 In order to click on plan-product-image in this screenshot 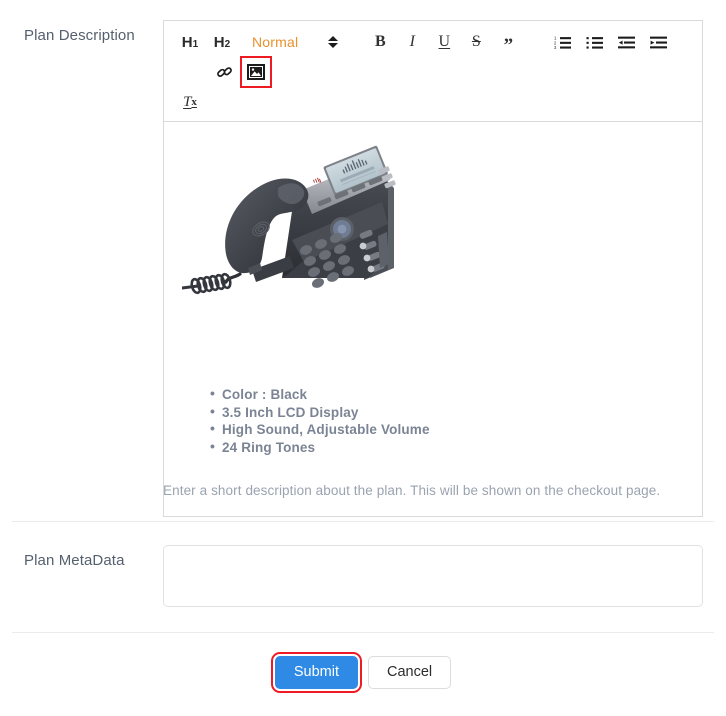, I will do `click(289, 220)`.